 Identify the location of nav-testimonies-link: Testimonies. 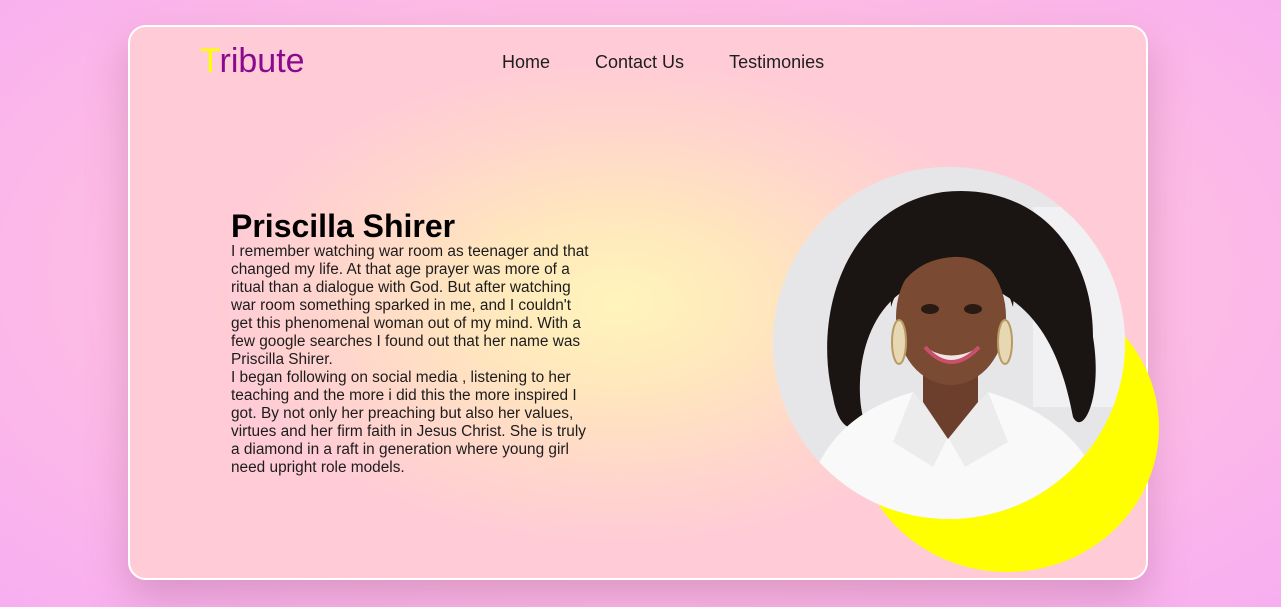
(776, 62).